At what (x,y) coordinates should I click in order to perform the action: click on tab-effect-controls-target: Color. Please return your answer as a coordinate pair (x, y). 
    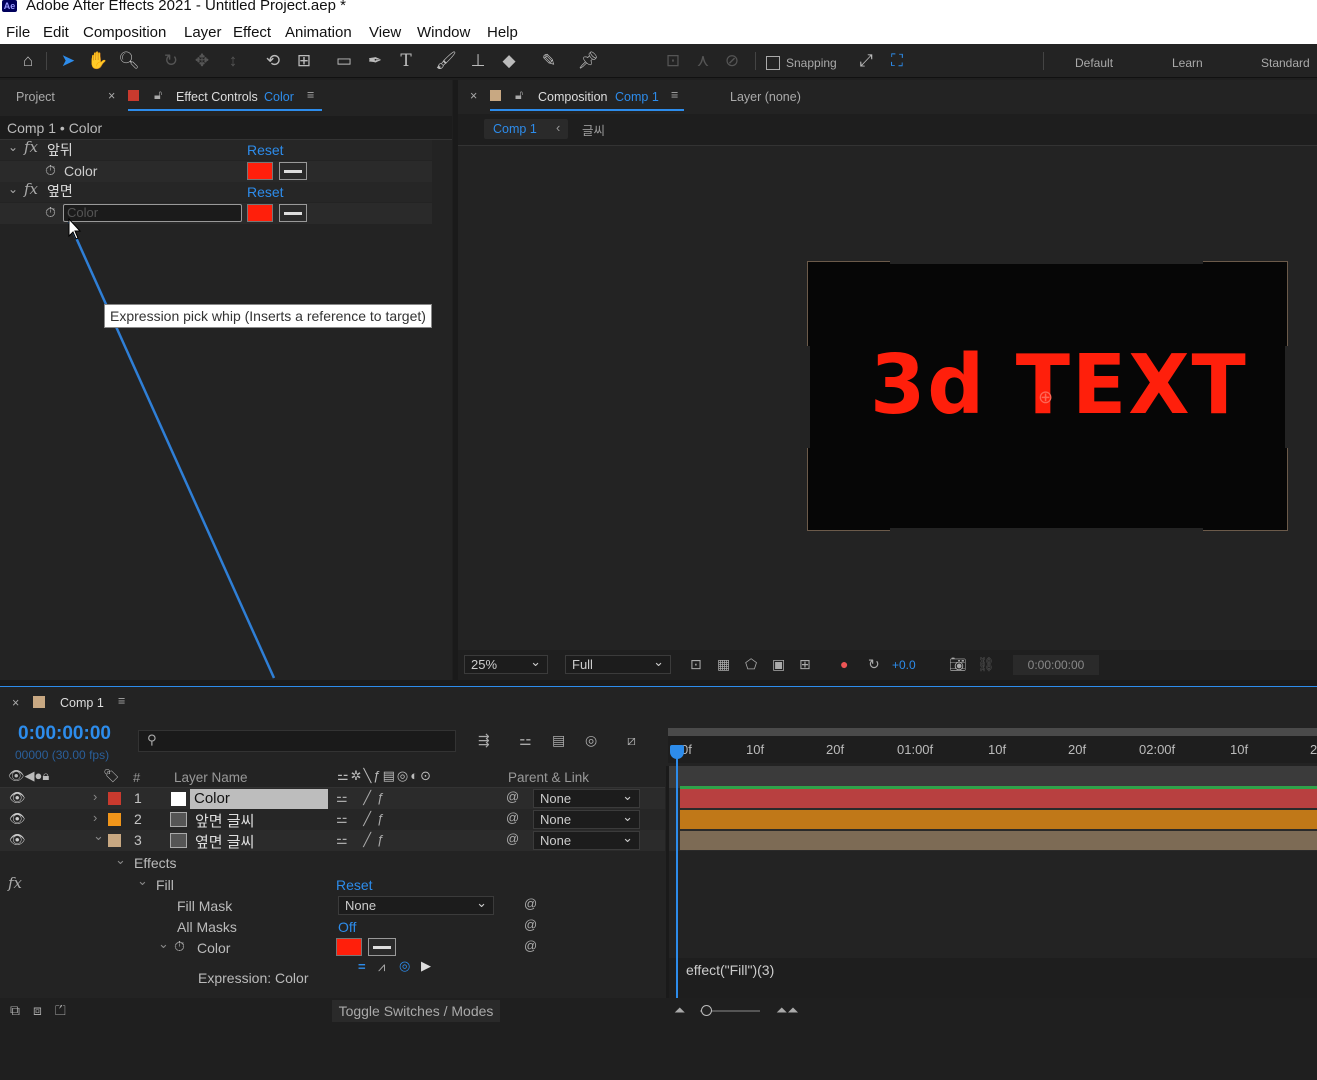
    Looking at the image, I should click on (279, 97).